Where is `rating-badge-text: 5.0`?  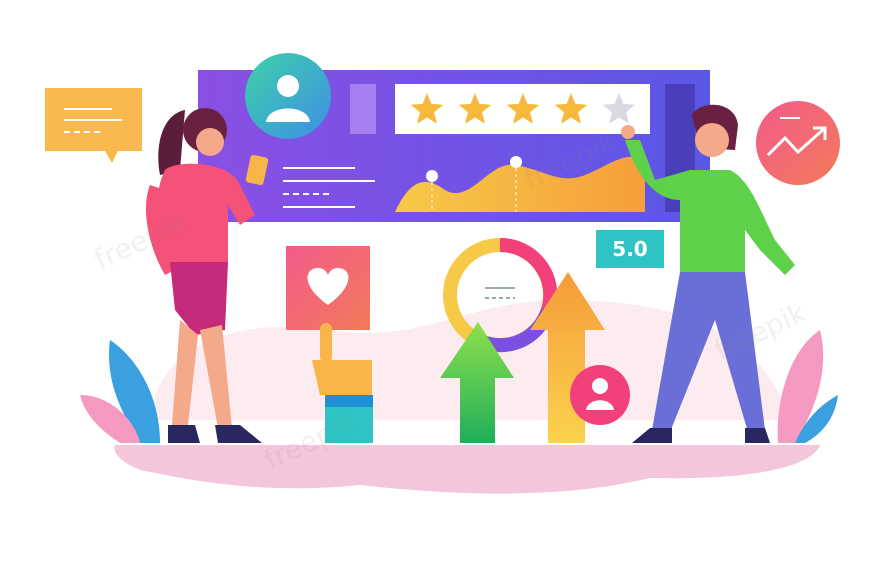 rating-badge-text: 5.0 is located at coordinates (629, 249).